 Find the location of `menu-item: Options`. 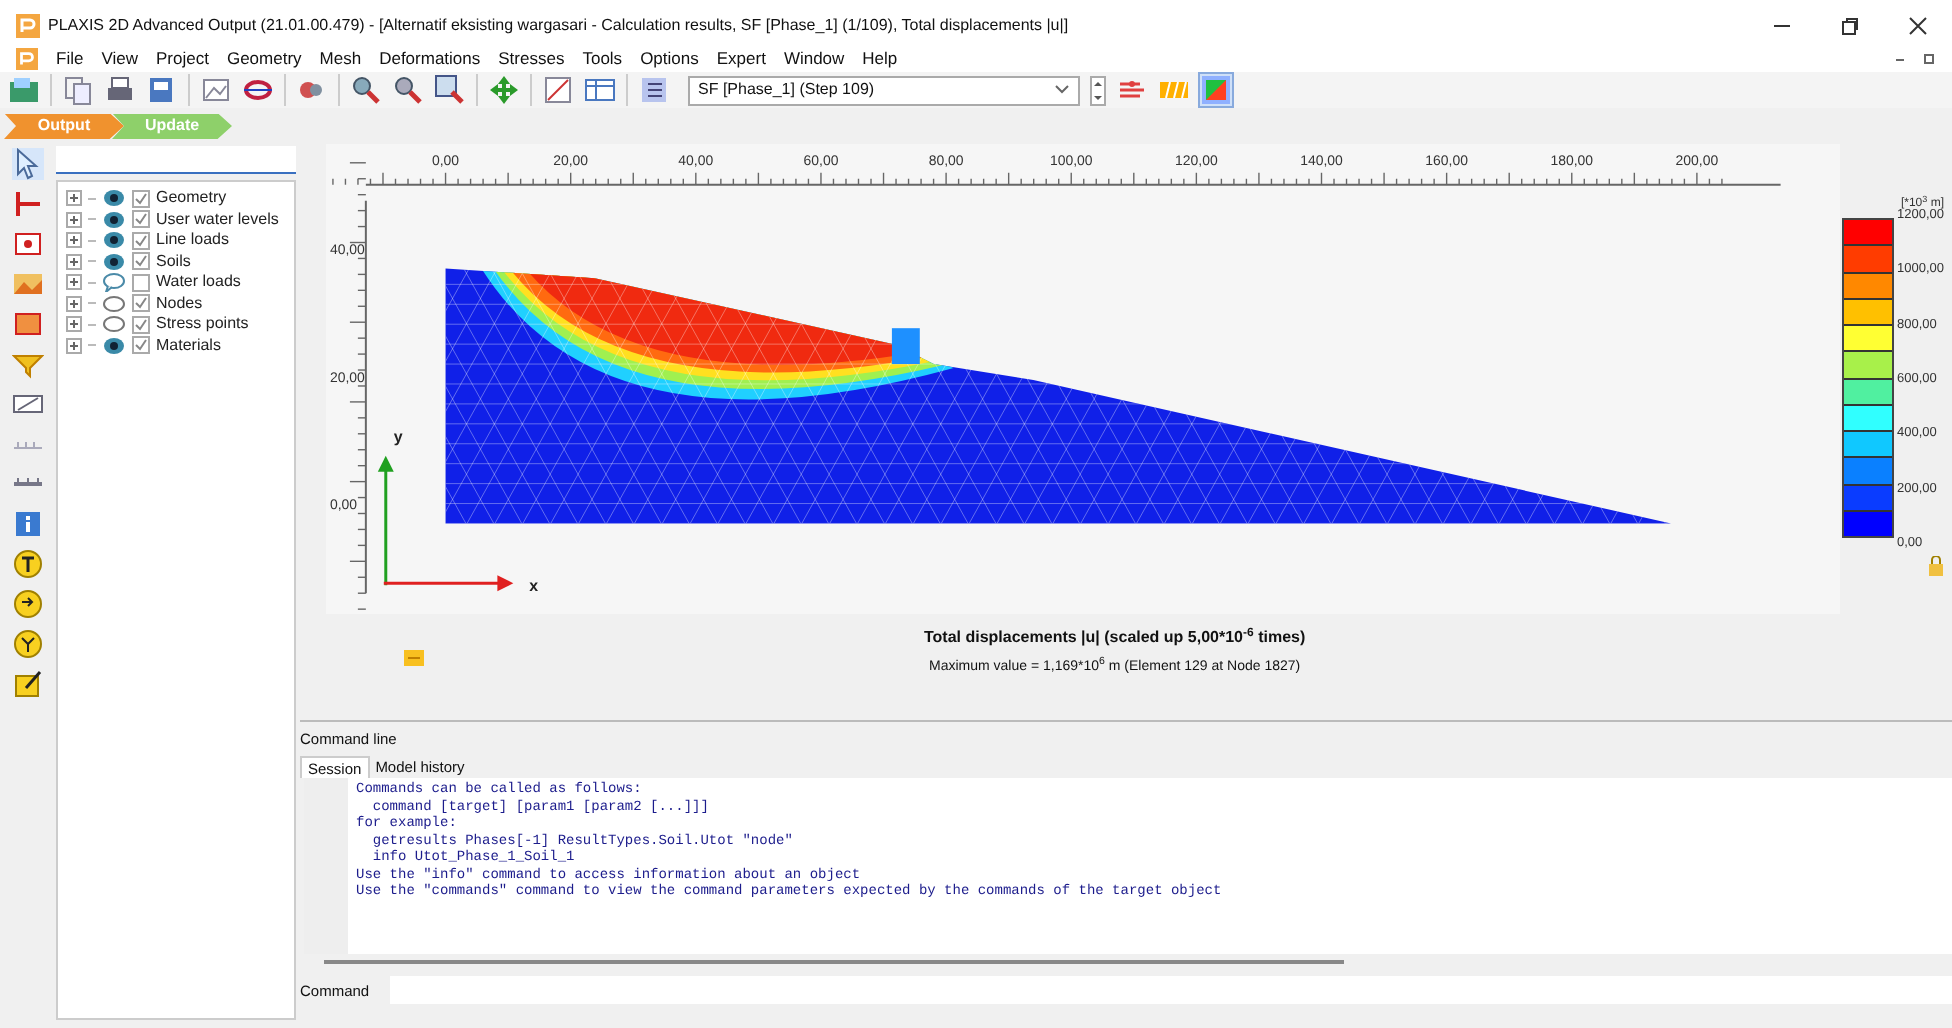

menu-item: Options is located at coordinates (669, 58).